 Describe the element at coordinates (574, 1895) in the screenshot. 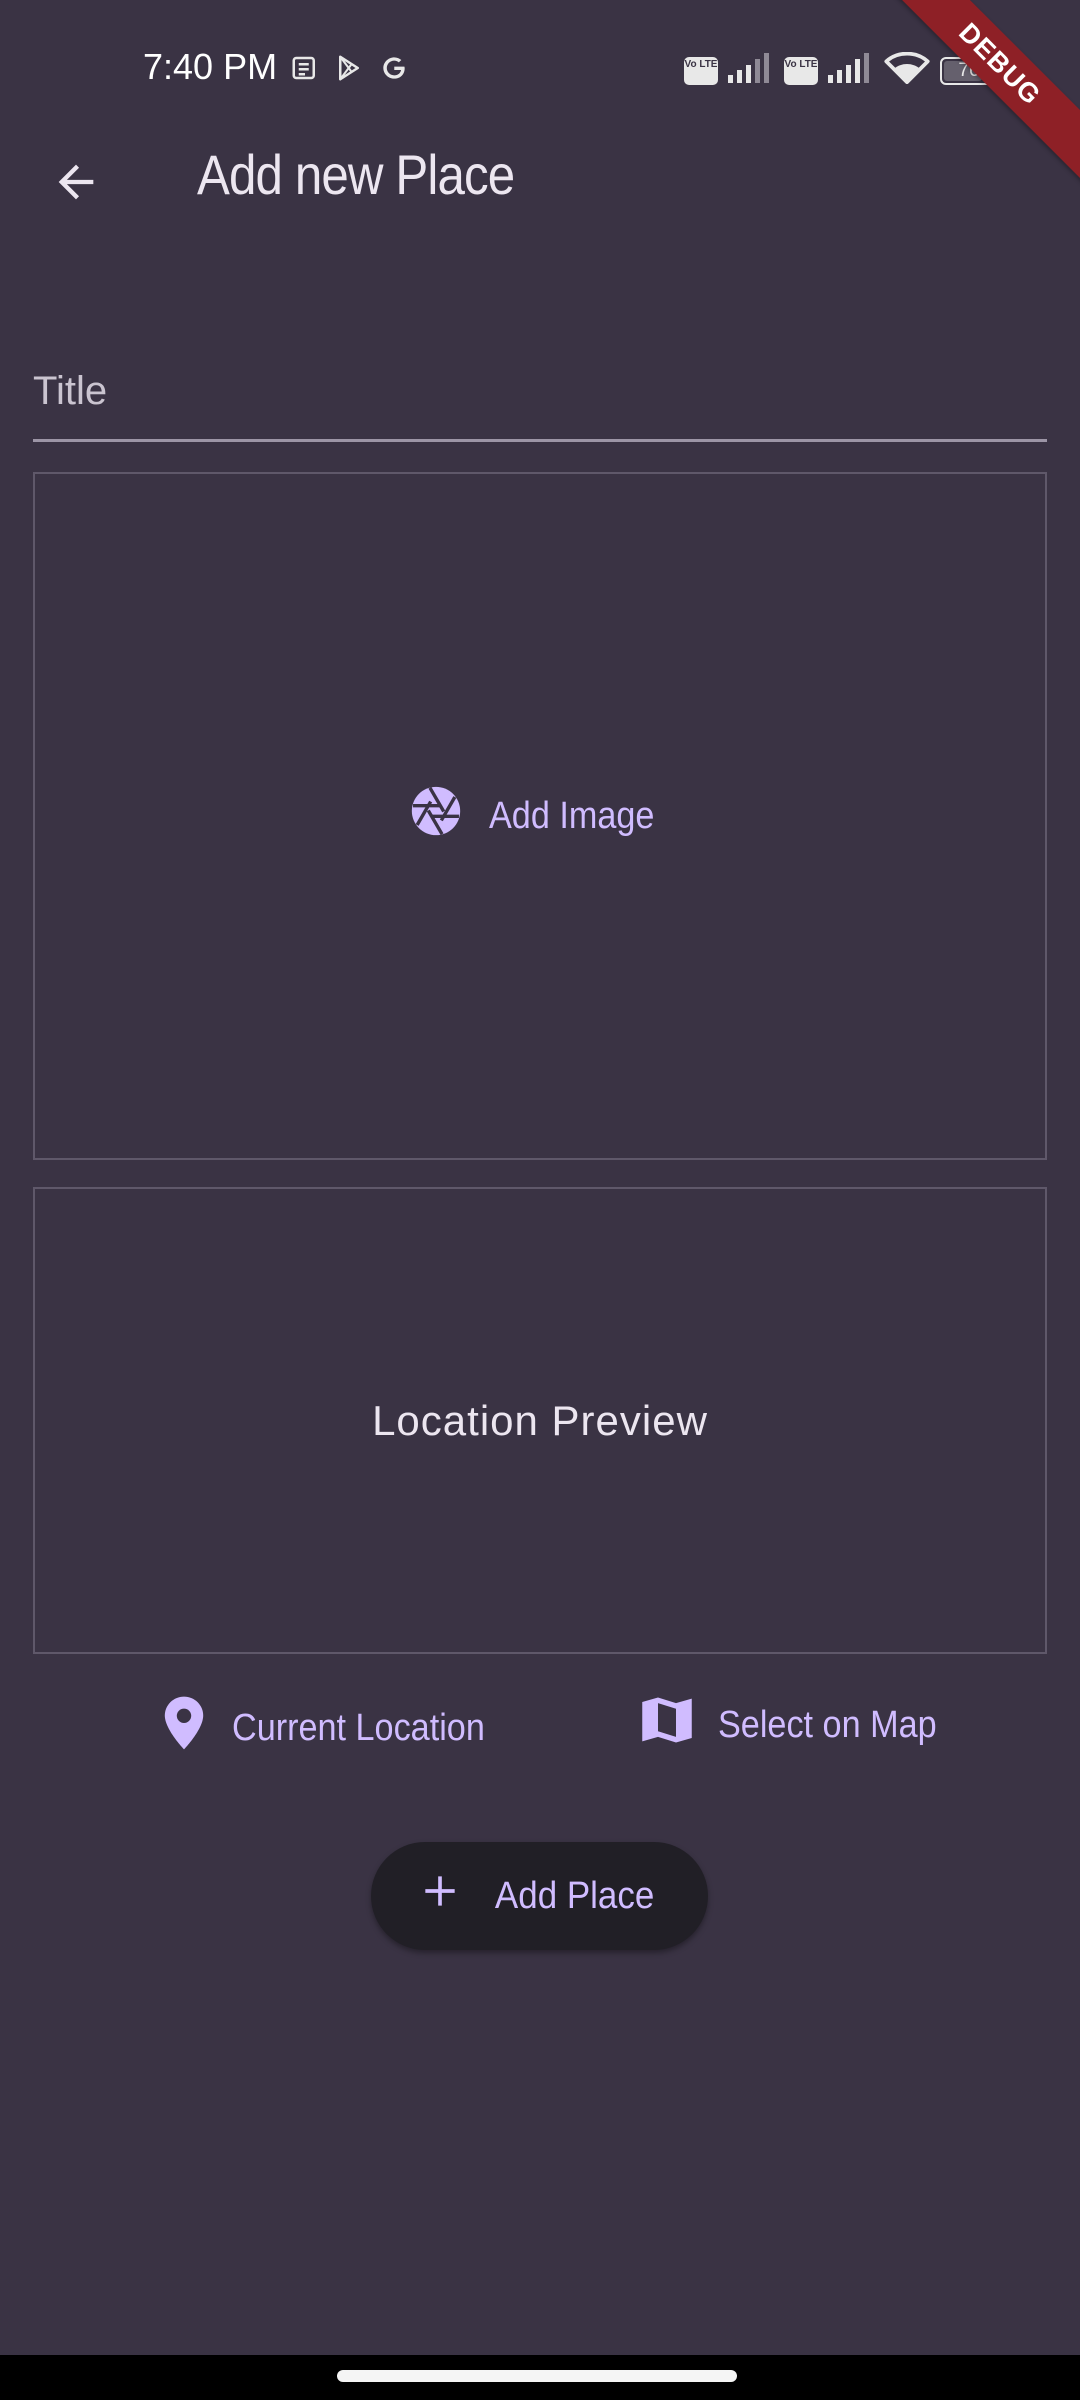

I see `add-place-label: Add Place` at that location.